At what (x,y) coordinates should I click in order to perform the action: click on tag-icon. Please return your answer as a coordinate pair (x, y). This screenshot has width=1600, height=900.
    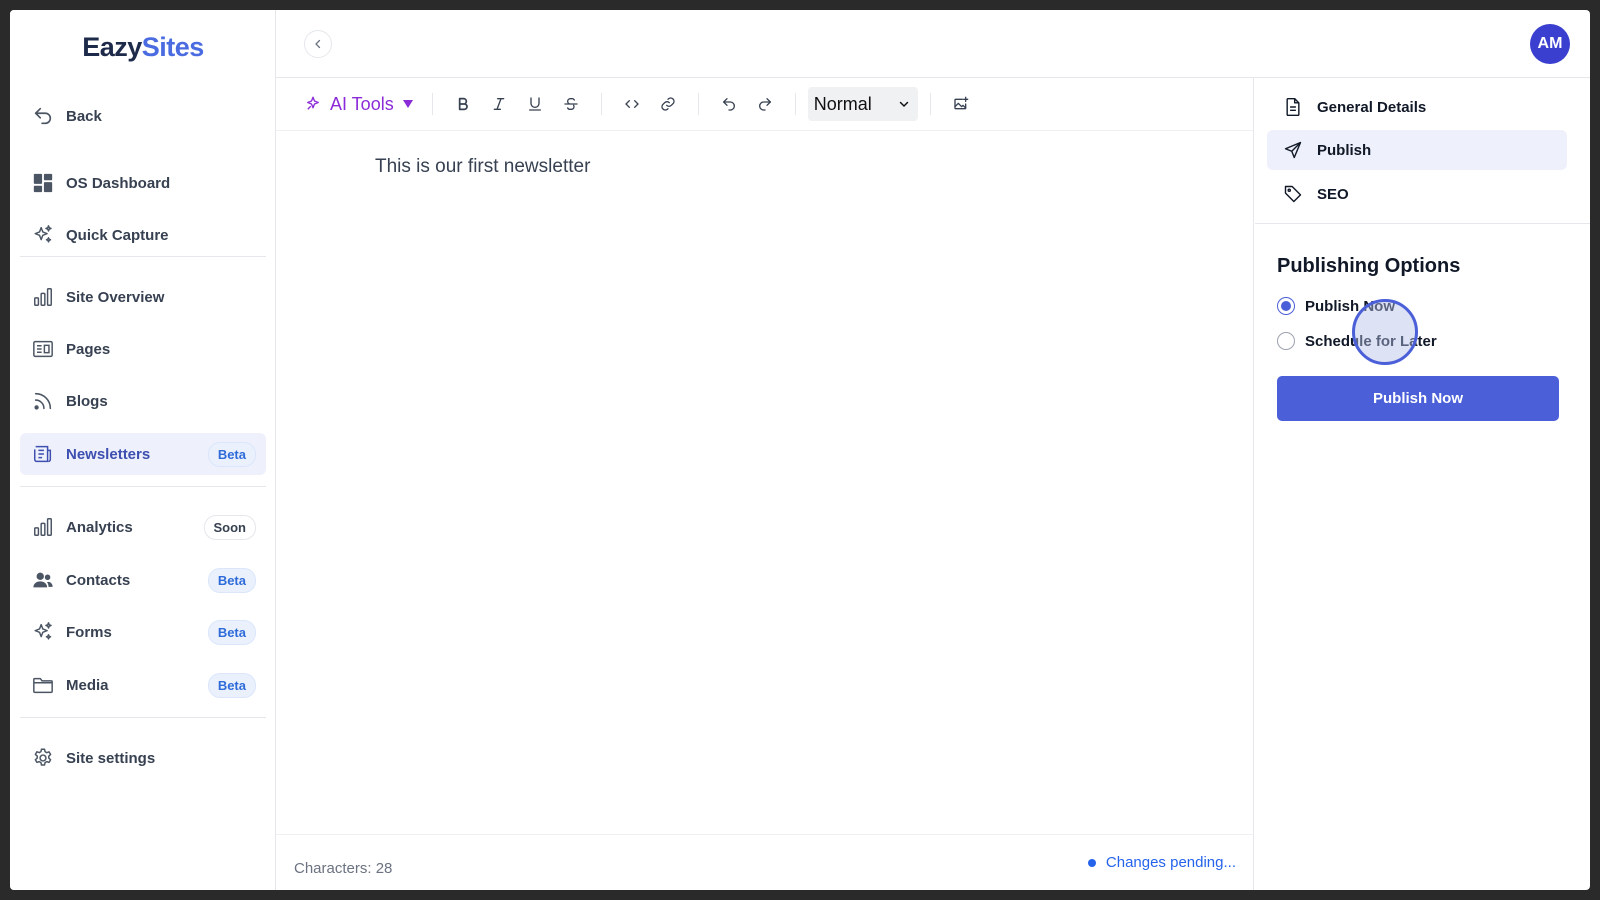
    Looking at the image, I should click on (1293, 194).